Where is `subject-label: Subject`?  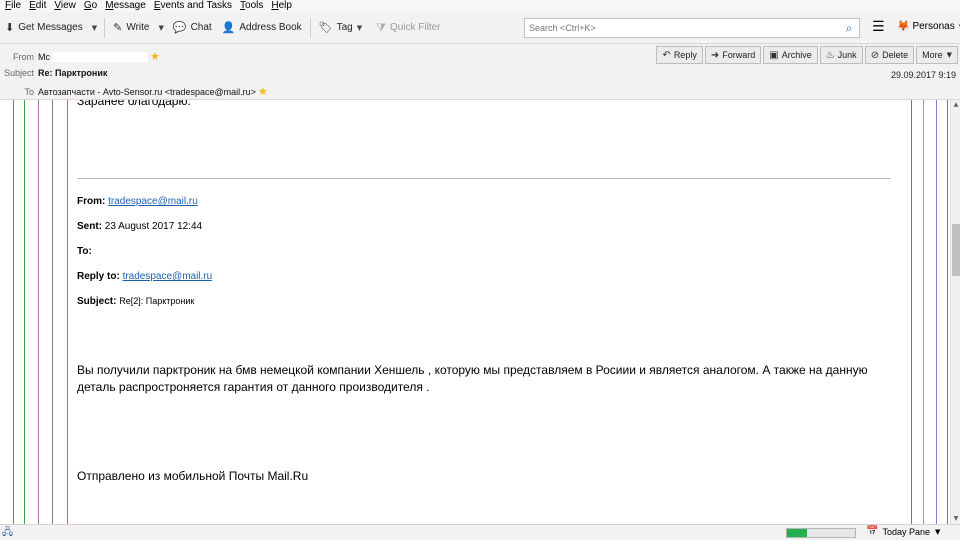
subject-label: Subject is located at coordinates (18, 73).